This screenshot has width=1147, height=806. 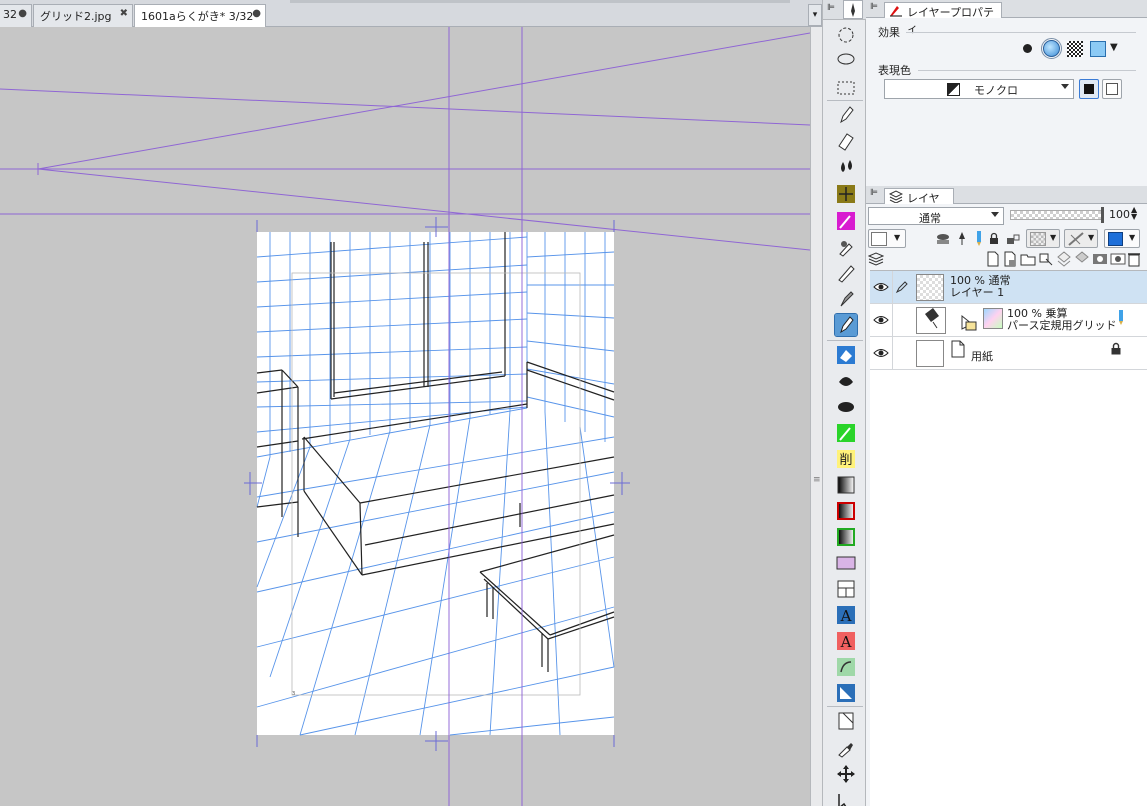 What do you see at coordinates (943, 18) in the screenshot?
I see `tab-layer-property: レイヤープロパティ` at bounding box center [943, 18].